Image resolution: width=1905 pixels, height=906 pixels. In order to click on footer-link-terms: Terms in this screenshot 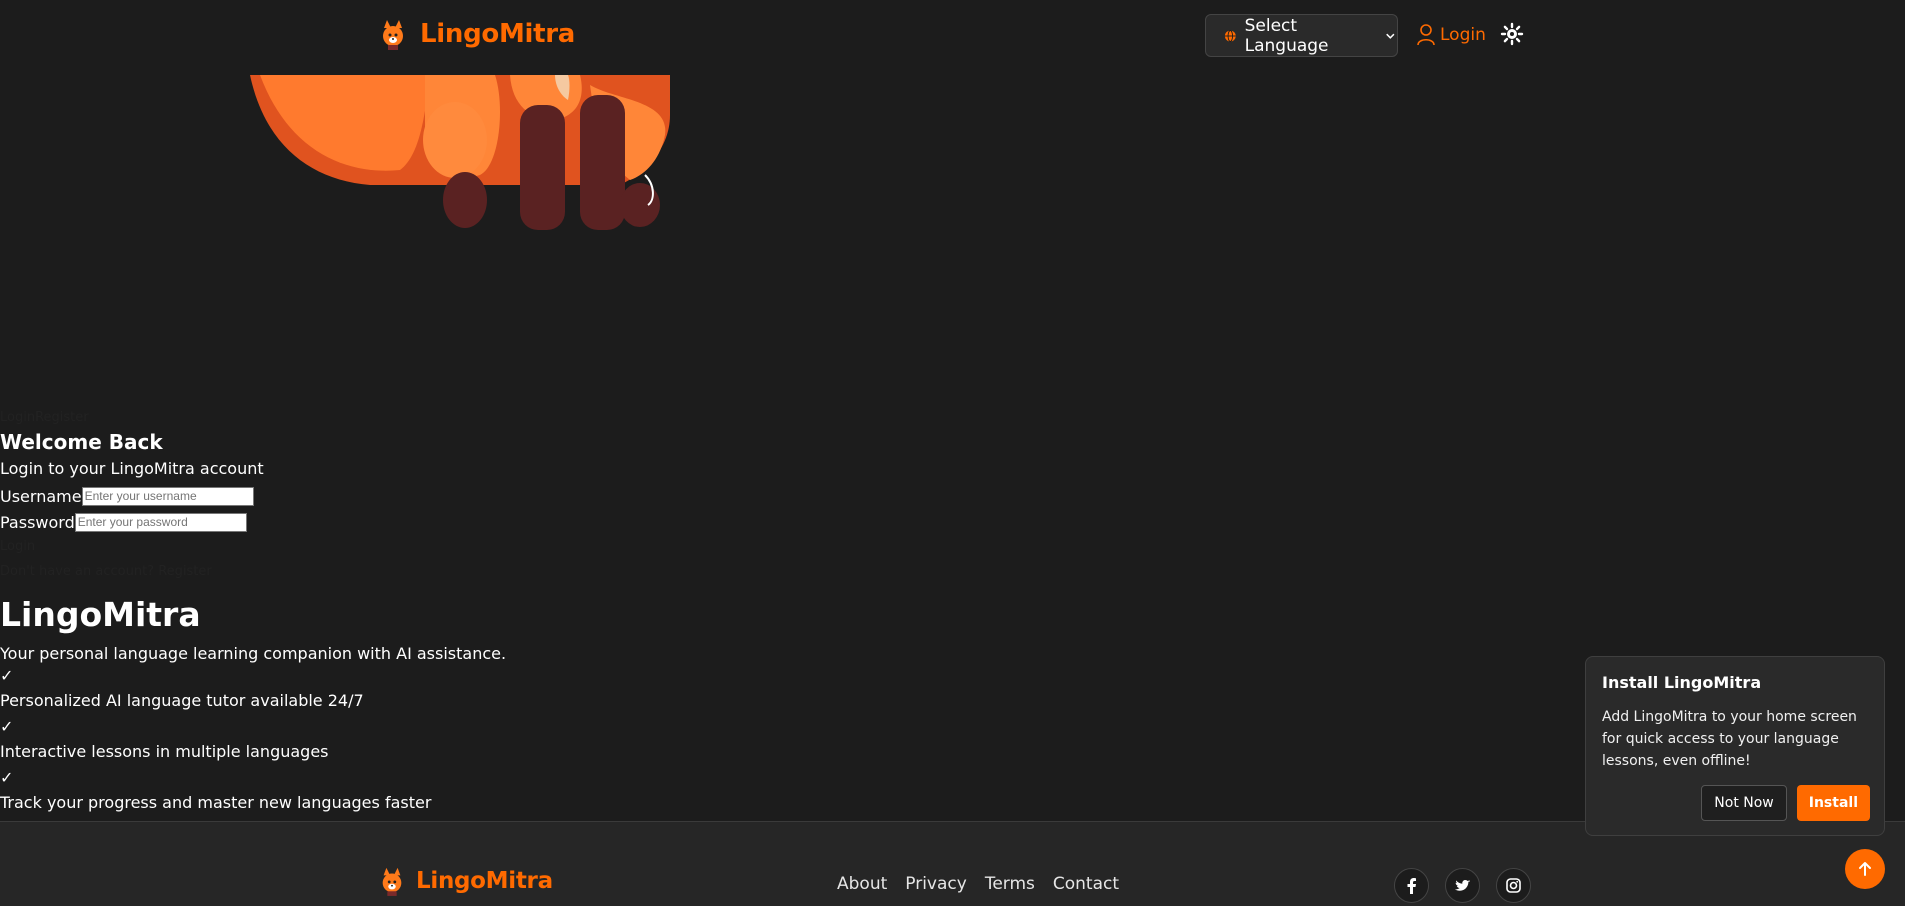, I will do `click(1010, 884)`.